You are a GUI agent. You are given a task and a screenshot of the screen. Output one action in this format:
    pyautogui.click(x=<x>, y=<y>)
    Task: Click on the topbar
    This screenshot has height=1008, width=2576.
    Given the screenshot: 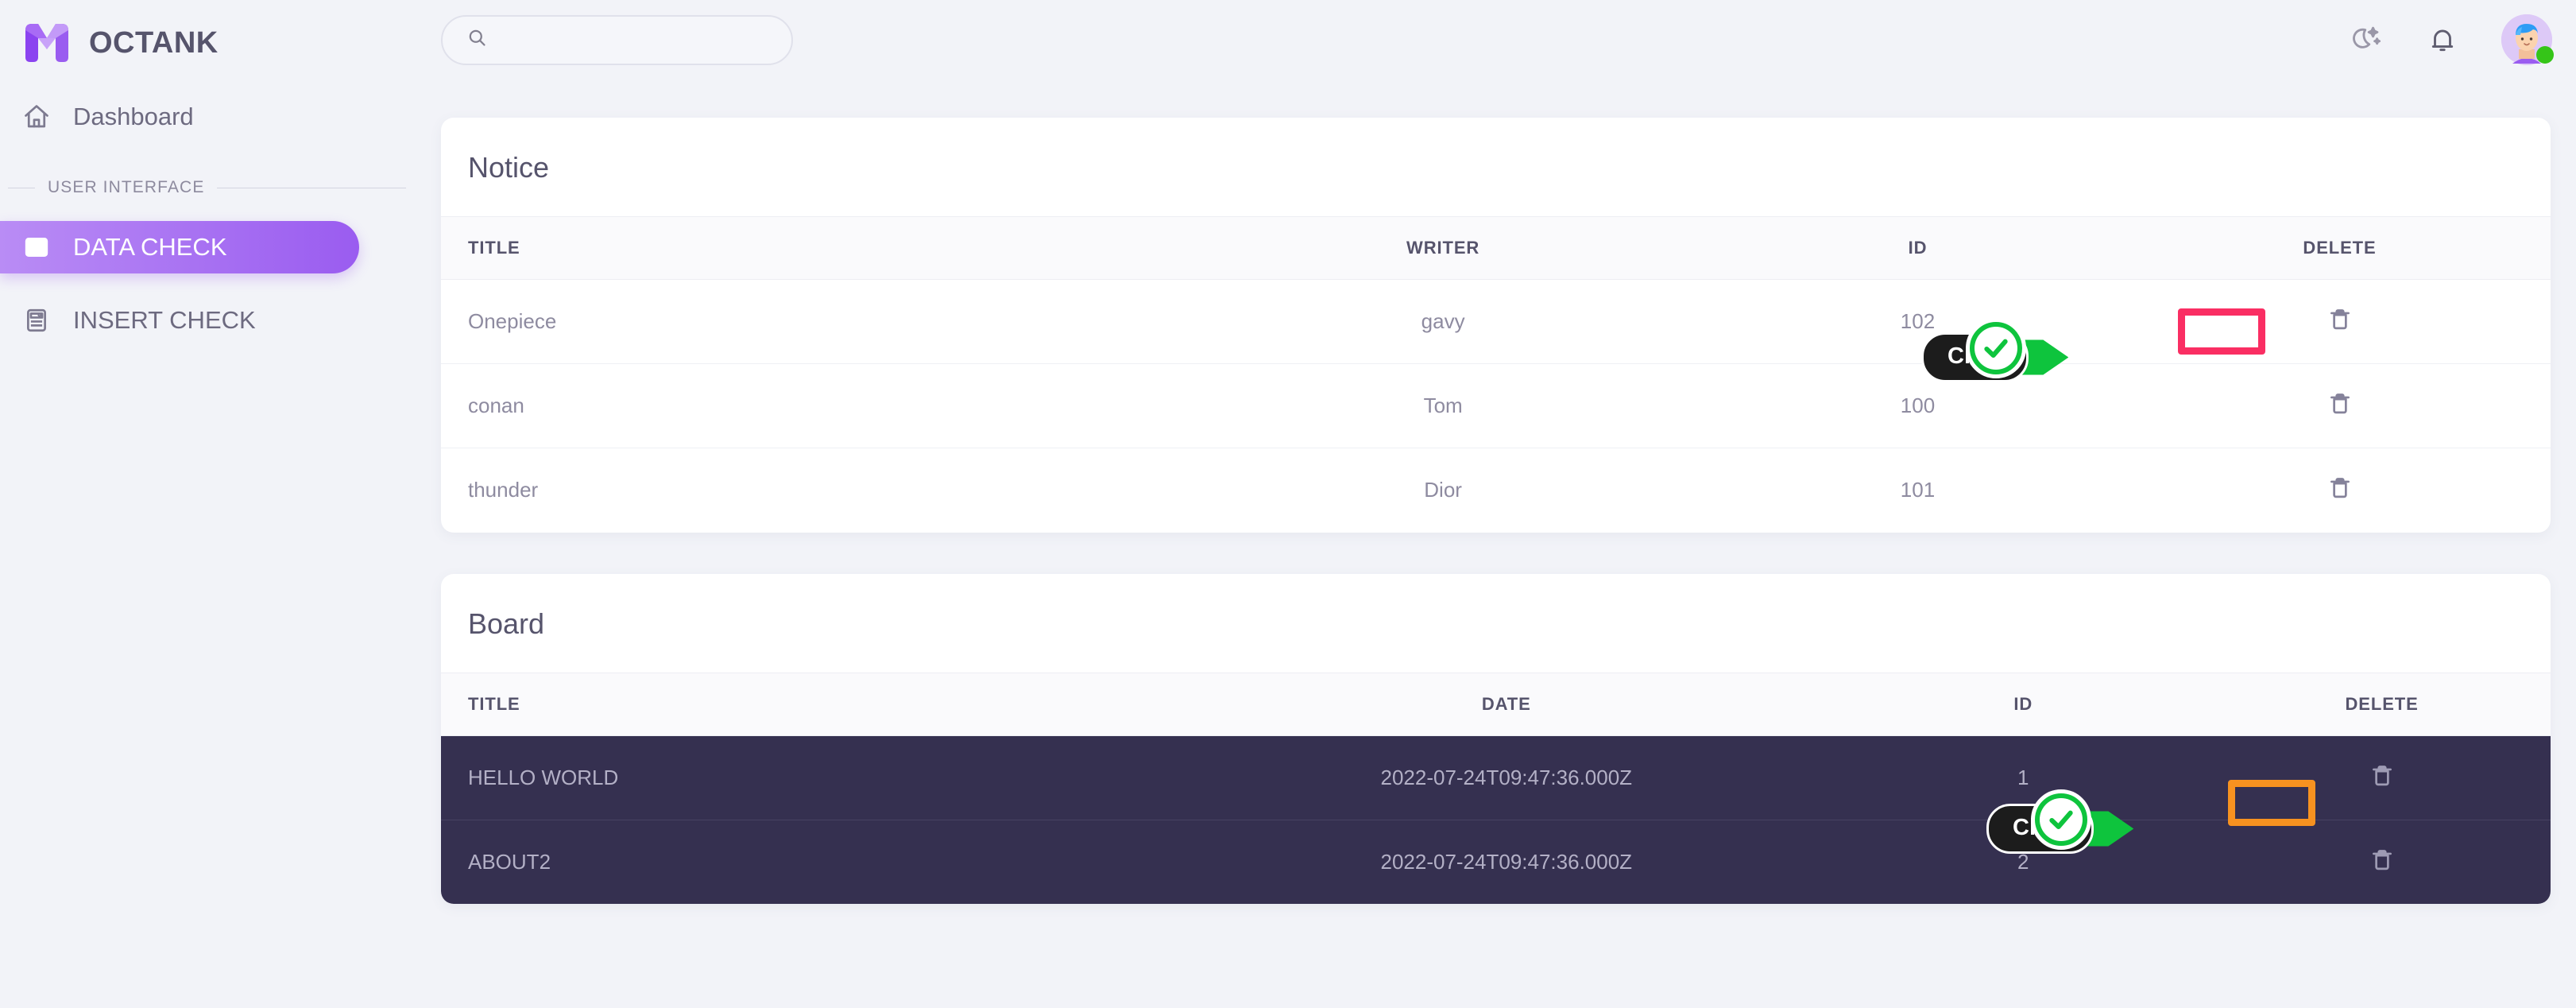 What is the action you would take?
    pyautogui.click(x=1508, y=39)
    